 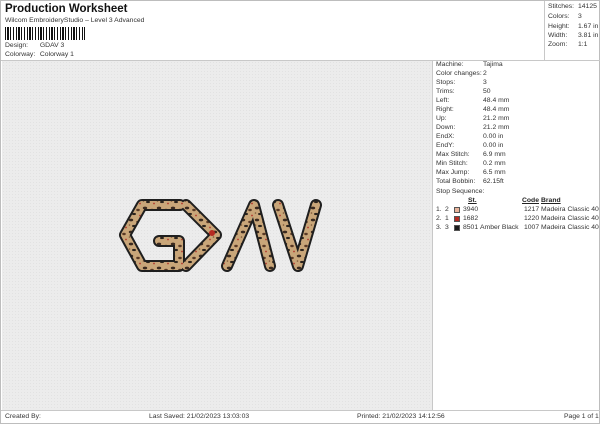 What do you see at coordinates (401, 416) in the screenshot?
I see `printed-date: Printed: 21/02/2023 14:12:56` at bounding box center [401, 416].